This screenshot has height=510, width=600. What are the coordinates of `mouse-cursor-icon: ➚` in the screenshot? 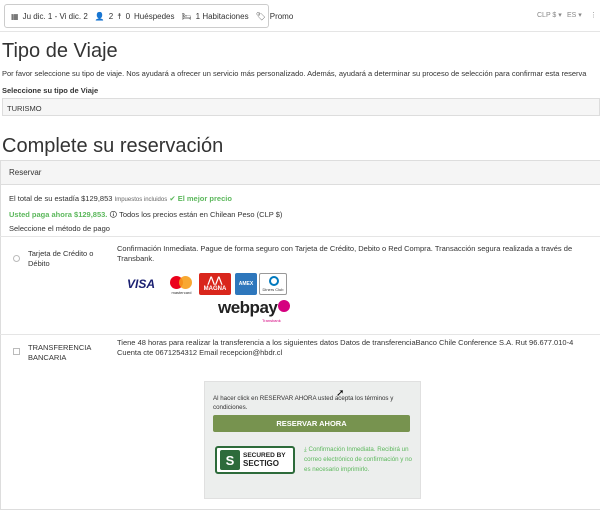 It's located at (340, 393).